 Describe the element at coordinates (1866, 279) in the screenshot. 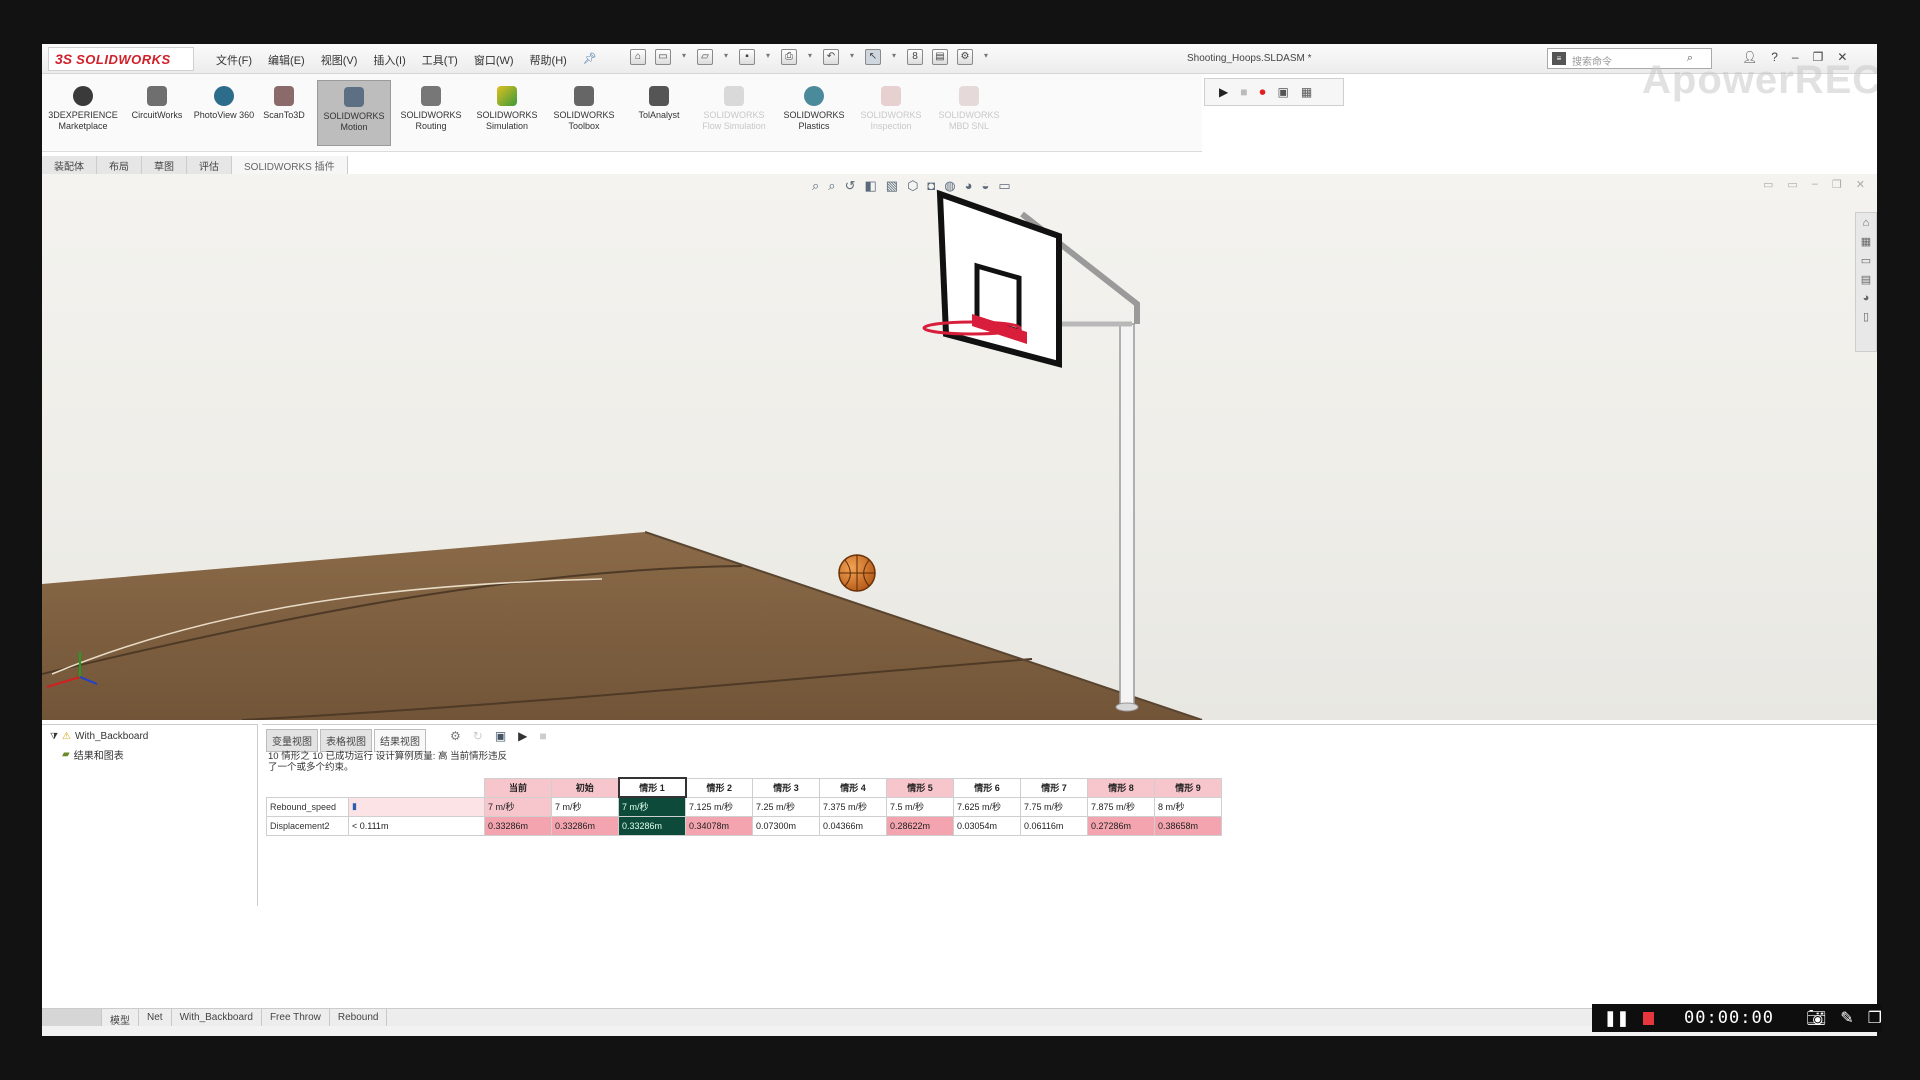

I see `view-palette-icon: ▤` at that location.